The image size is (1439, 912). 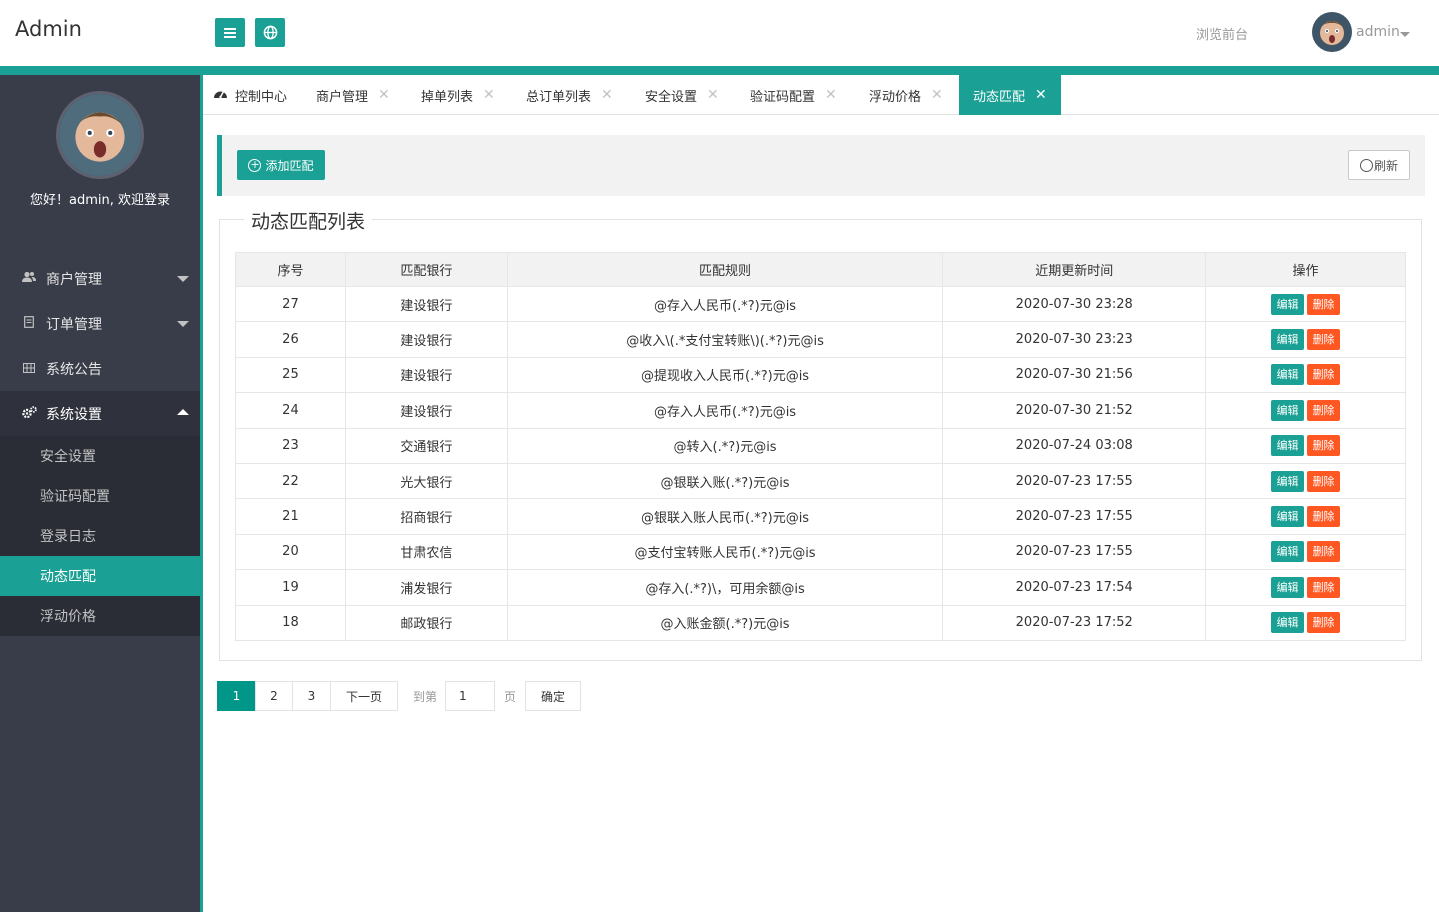 I want to click on row-id: 21, so click(x=290, y=516).